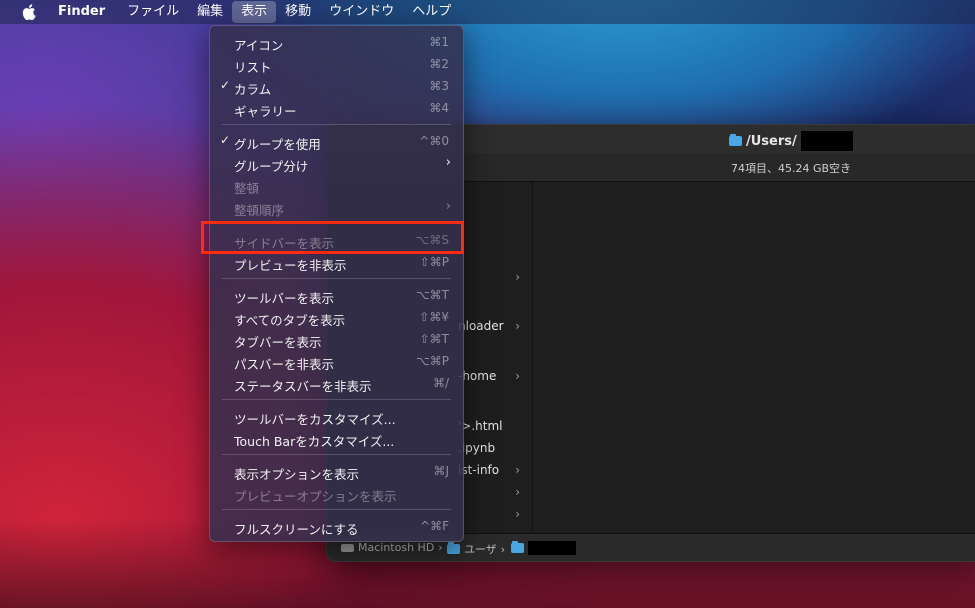  Describe the element at coordinates (342, 208) in the screenshot. I see `menu-item-clean-up-by: 整頓順序 ›` at that location.